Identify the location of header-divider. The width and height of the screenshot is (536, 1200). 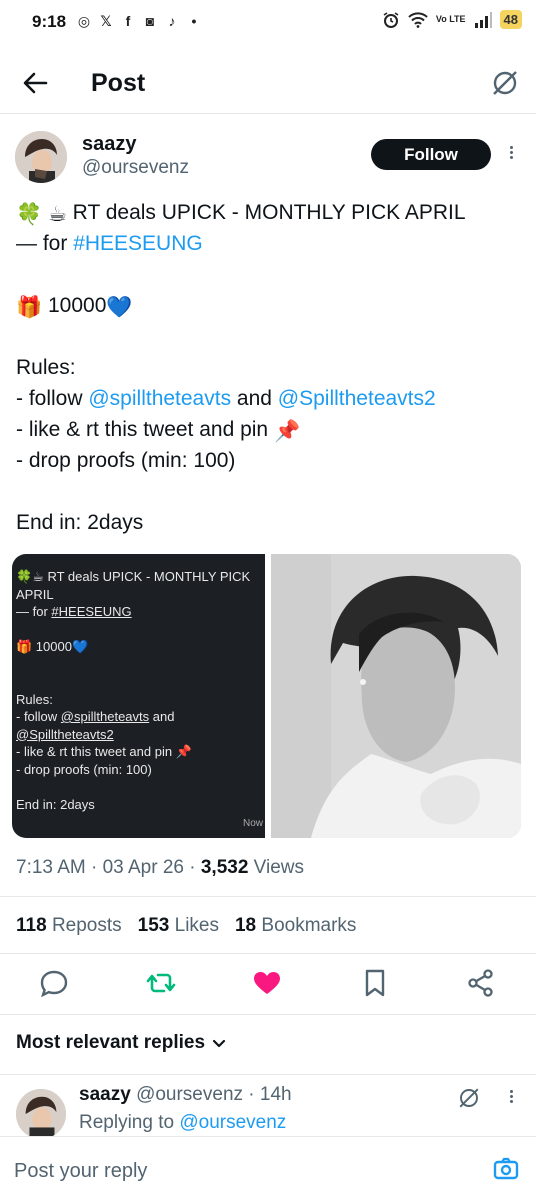
(268, 113).